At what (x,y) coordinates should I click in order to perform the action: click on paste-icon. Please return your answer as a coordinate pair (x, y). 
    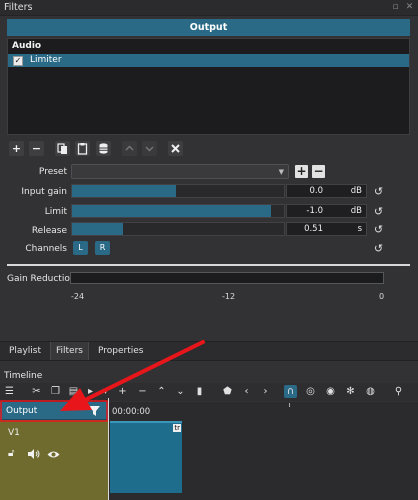
    Looking at the image, I should click on (82, 149).